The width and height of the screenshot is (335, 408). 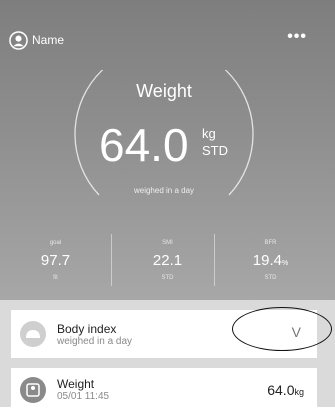 What do you see at coordinates (164, 387) in the screenshot?
I see `weight-card: Weight 05/01 11:45 64.0kg` at bounding box center [164, 387].